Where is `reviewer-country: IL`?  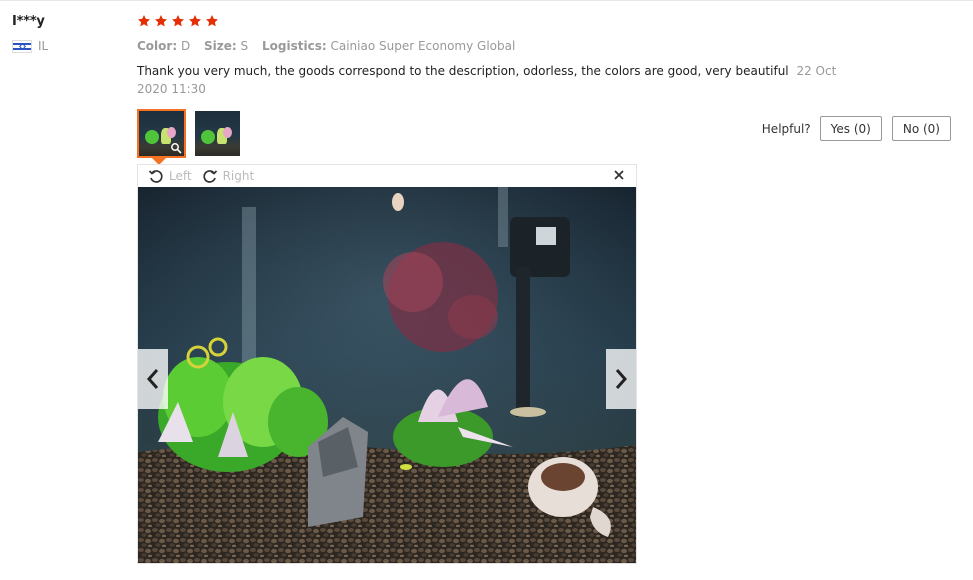
reviewer-country: IL is located at coordinates (30, 46).